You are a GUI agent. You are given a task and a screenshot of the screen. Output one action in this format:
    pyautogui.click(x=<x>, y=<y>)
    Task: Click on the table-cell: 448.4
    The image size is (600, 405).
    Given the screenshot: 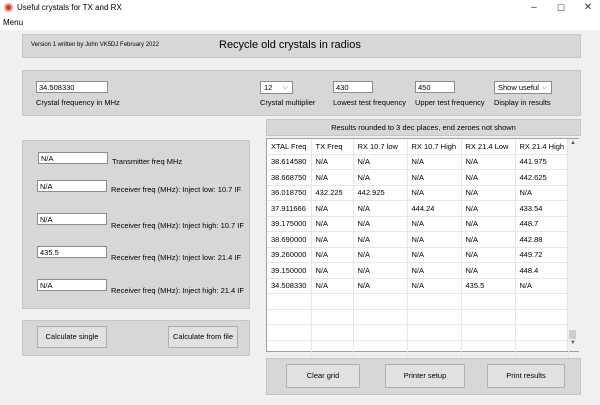 What is the action you would take?
    pyautogui.click(x=542, y=270)
    